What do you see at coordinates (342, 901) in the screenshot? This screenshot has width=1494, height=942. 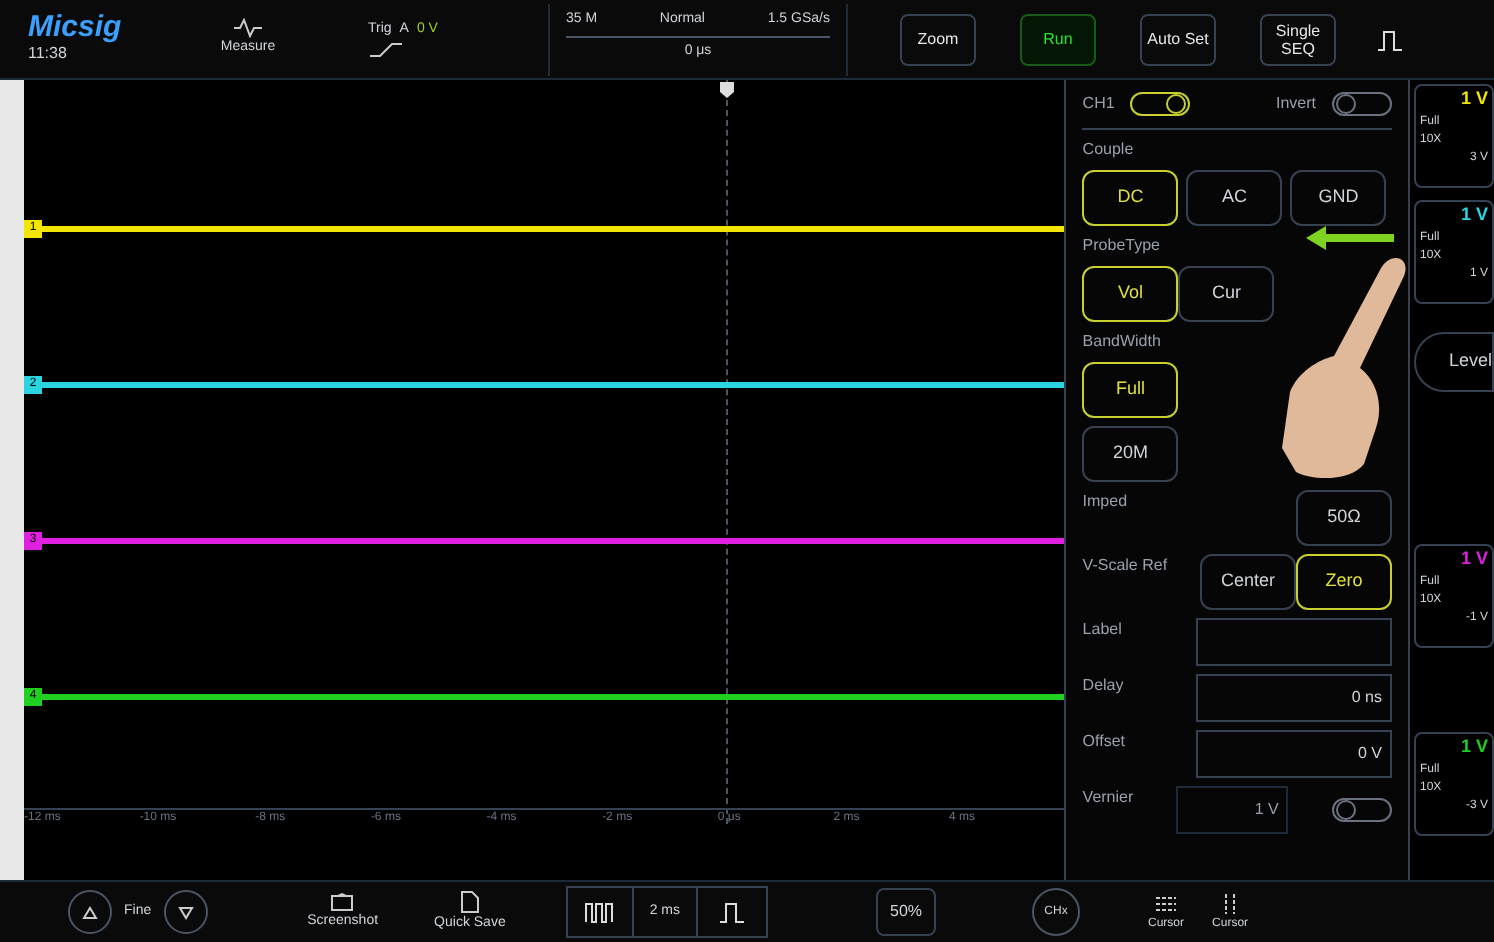 I see `screenshot-icon` at bounding box center [342, 901].